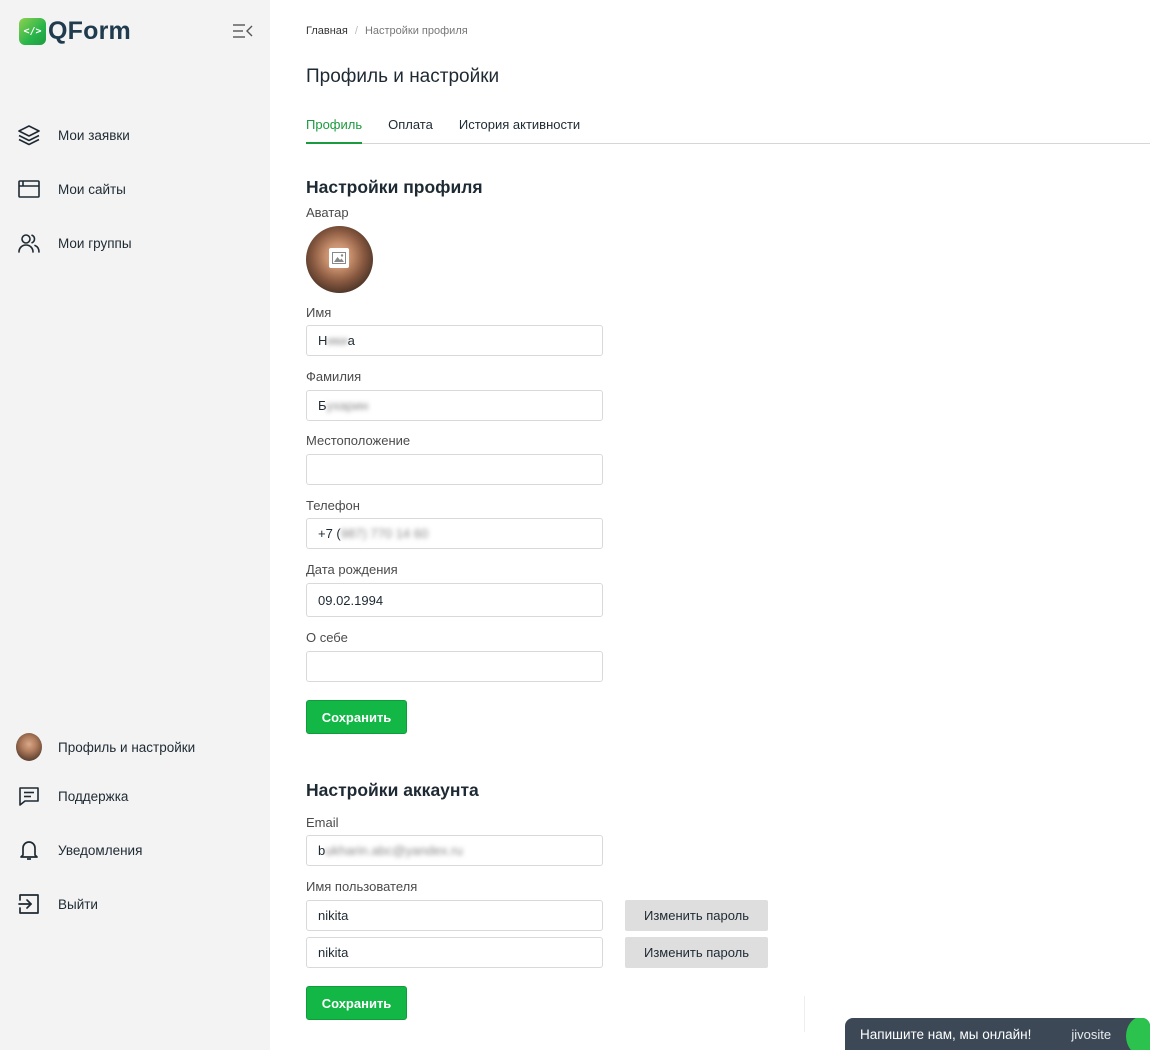 The height and width of the screenshot is (1050, 1150). I want to click on sidebar-item-label: Мои сайты, so click(92, 189).